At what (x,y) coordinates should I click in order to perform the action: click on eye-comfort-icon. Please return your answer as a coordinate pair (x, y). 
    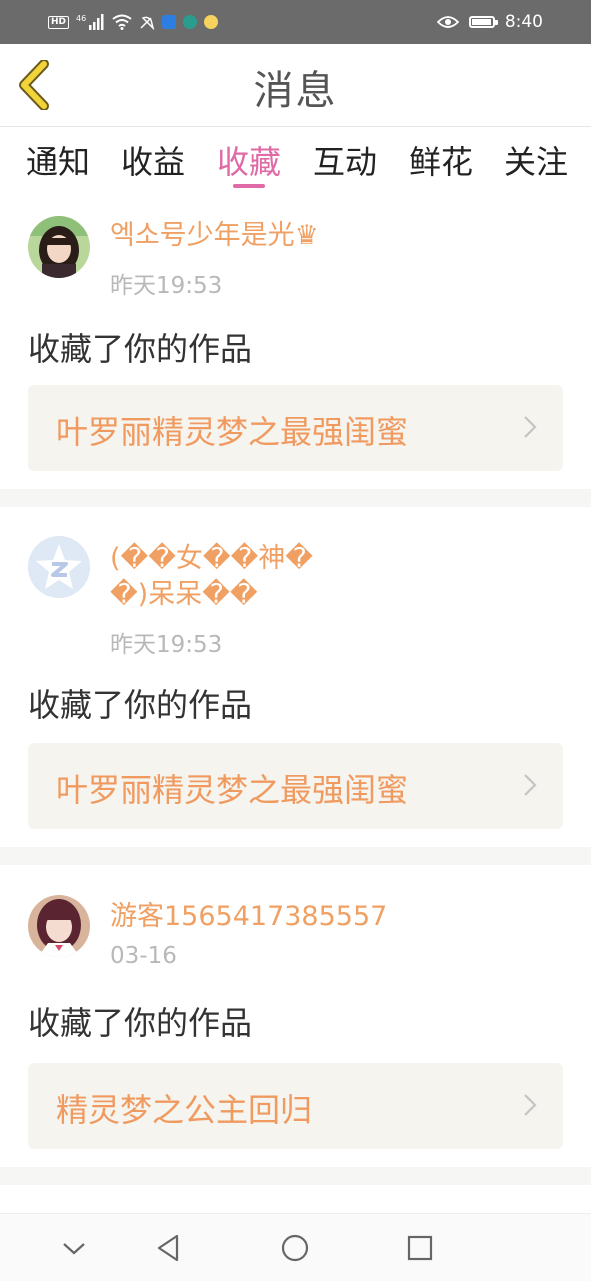
    Looking at the image, I should click on (447, 22).